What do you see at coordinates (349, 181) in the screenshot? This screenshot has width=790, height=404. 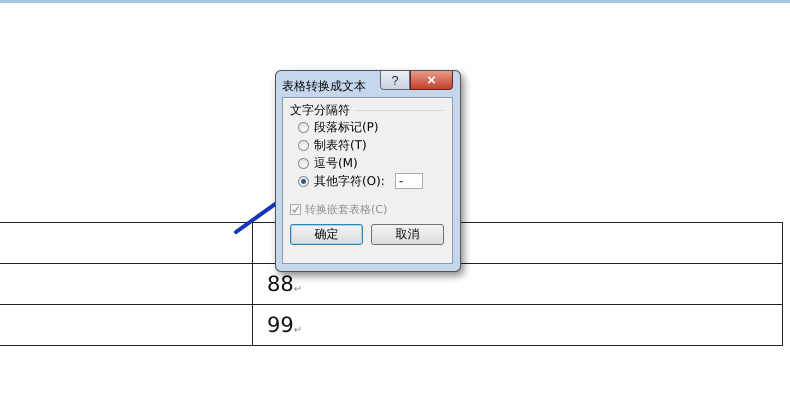 I see `option-label: 其他字符(O):` at bounding box center [349, 181].